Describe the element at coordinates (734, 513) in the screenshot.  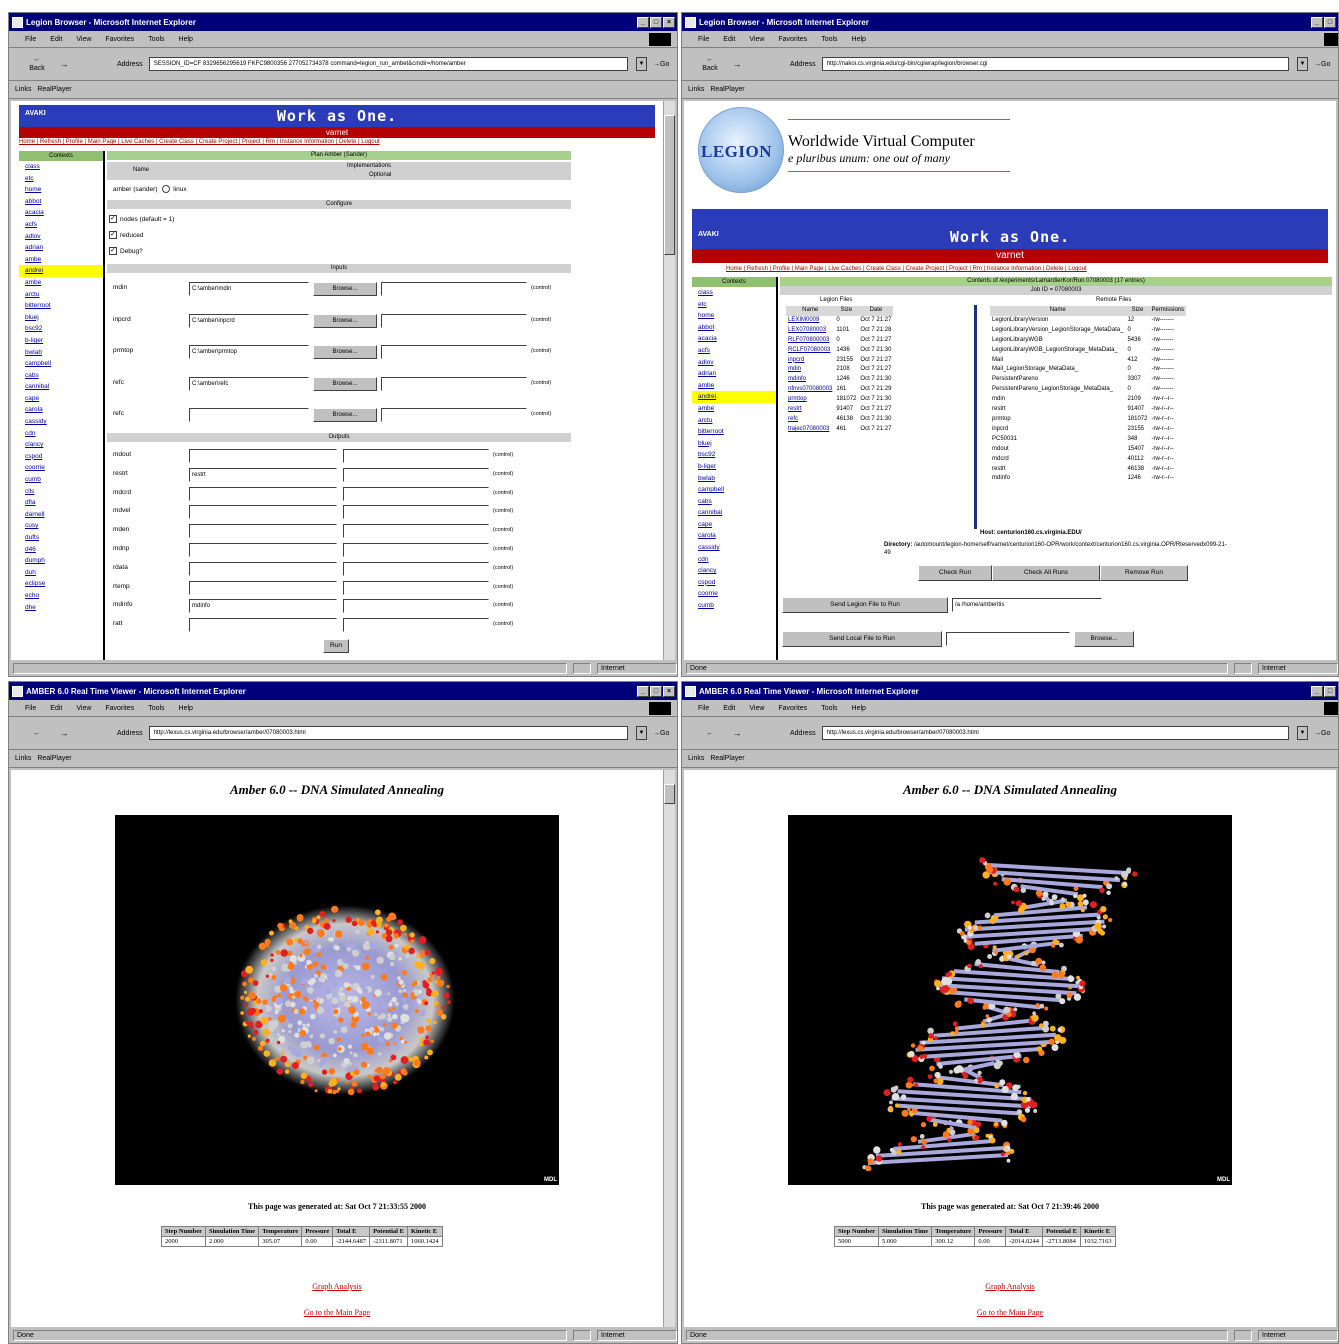
I see `sidebar-item: cannibal` at that location.